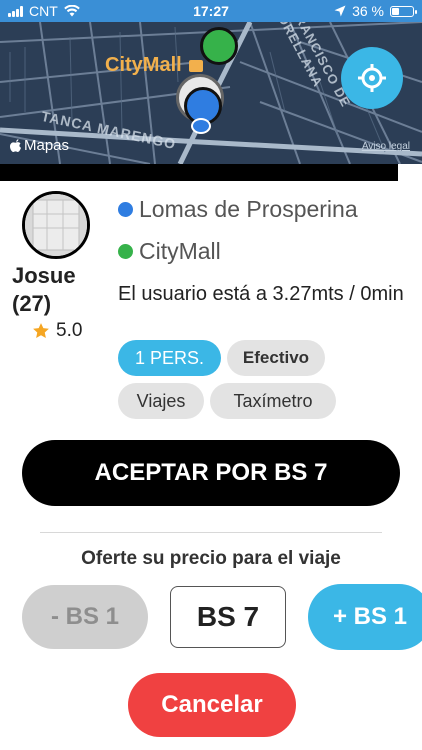  What do you see at coordinates (125, 251) in the screenshot?
I see `destination-dot-icon` at bounding box center [125, 251].